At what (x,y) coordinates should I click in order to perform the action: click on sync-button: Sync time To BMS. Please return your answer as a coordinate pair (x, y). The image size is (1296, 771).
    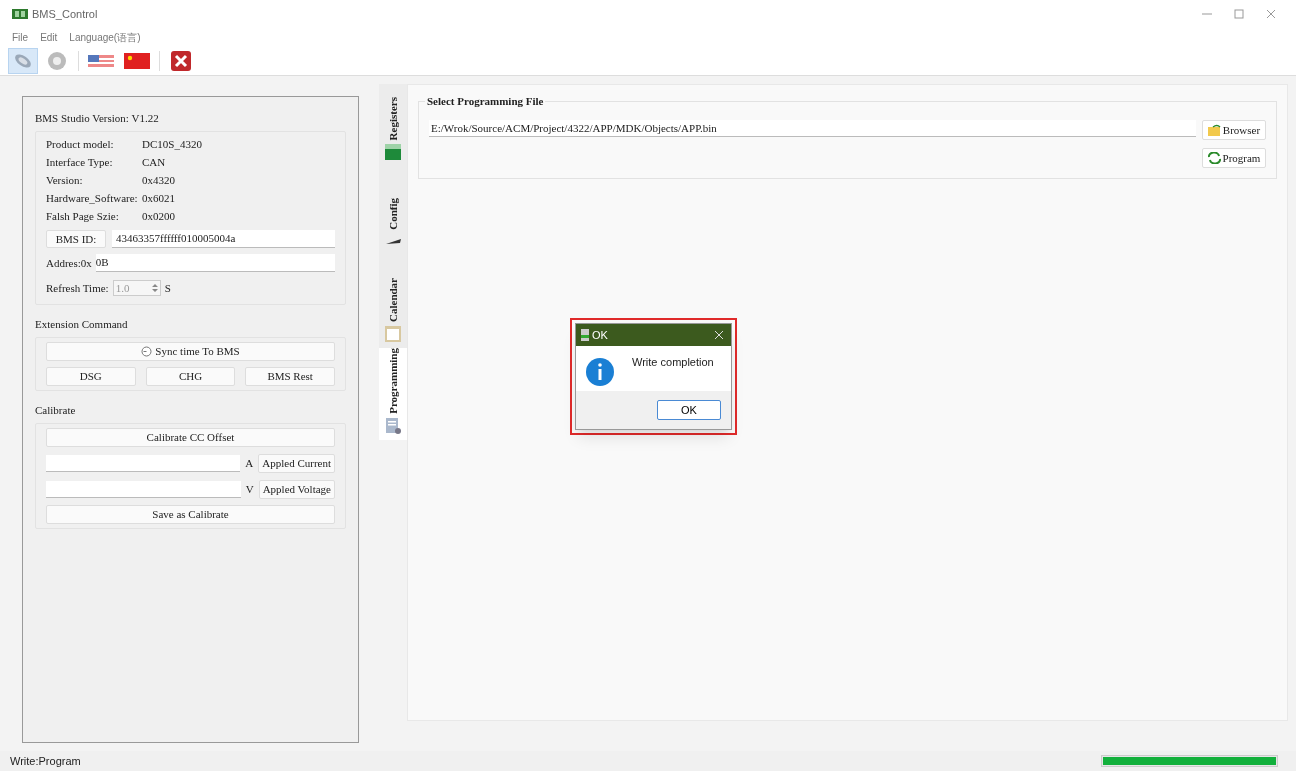
    Looking at the image, I should click on (190, 351).